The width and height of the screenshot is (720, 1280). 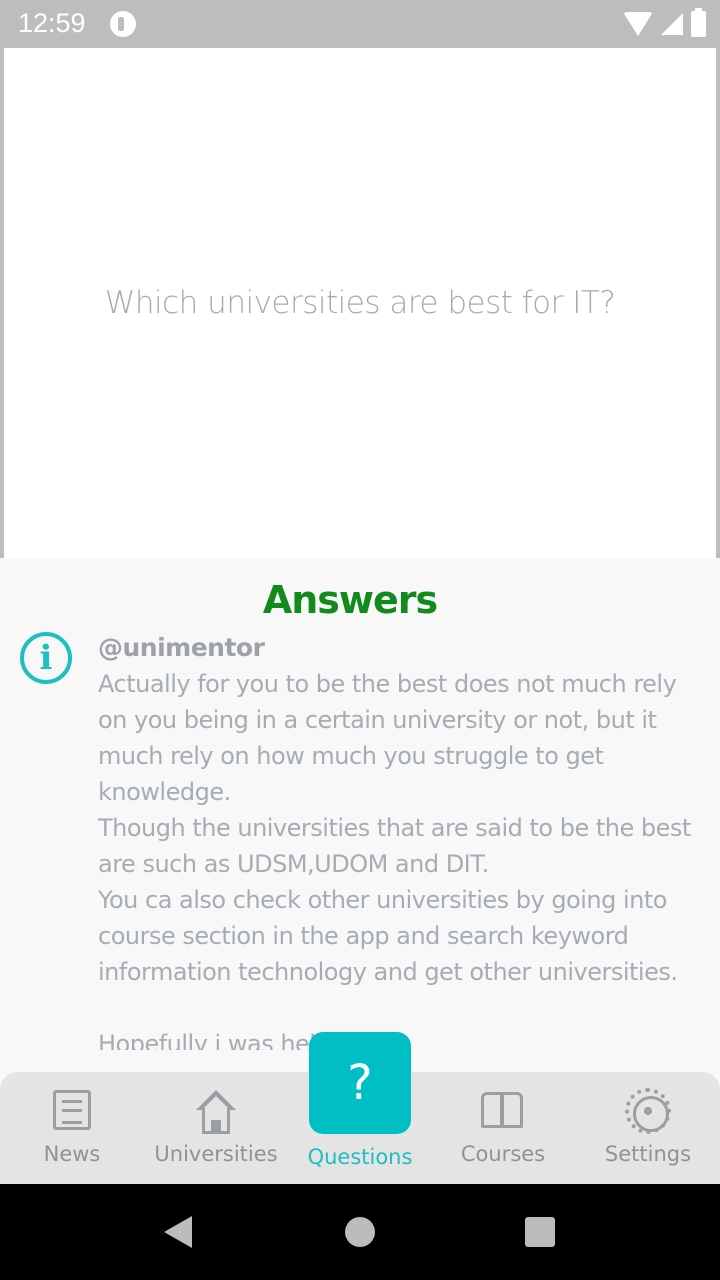 I want to click on question-icon: ?, so click(x=360, y=1083).